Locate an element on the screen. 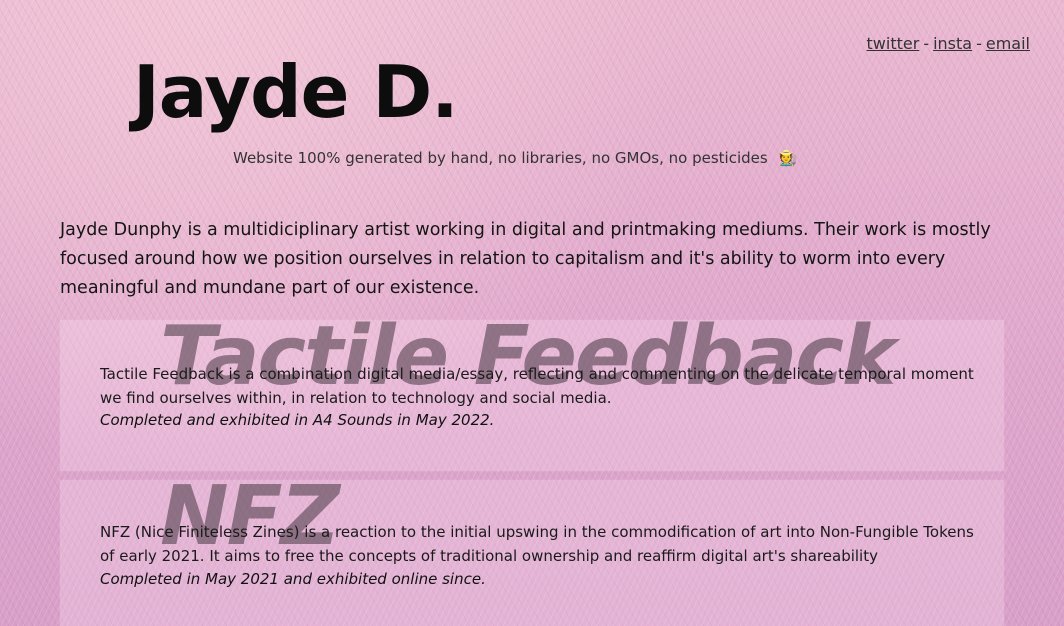 This screenshot has width=1064, height=626. twitter-link: twitter is located at coordinates (893, 43).